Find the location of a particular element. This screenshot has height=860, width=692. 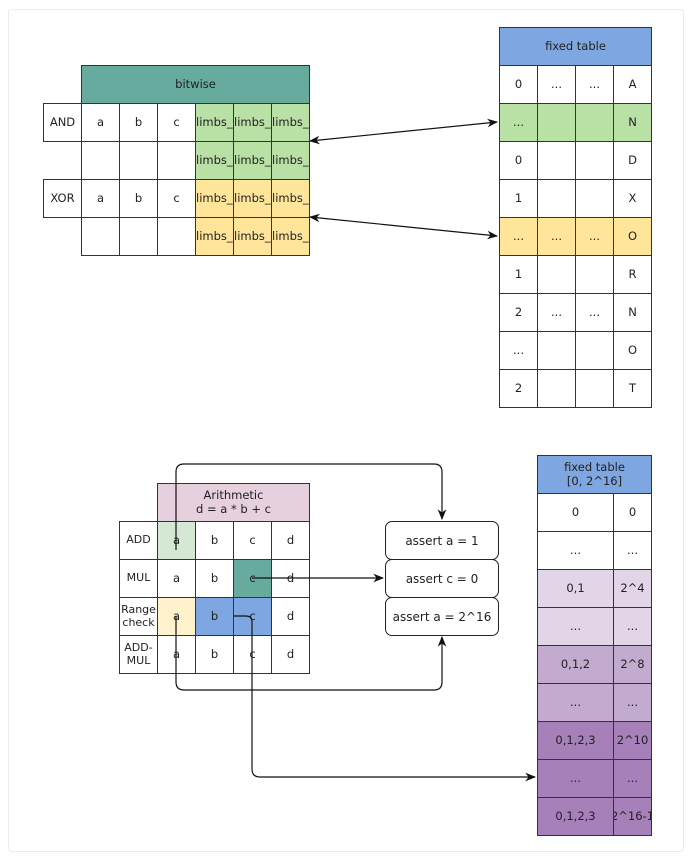

assert-box: assert a = 1 is located at coordinates (442, 540).